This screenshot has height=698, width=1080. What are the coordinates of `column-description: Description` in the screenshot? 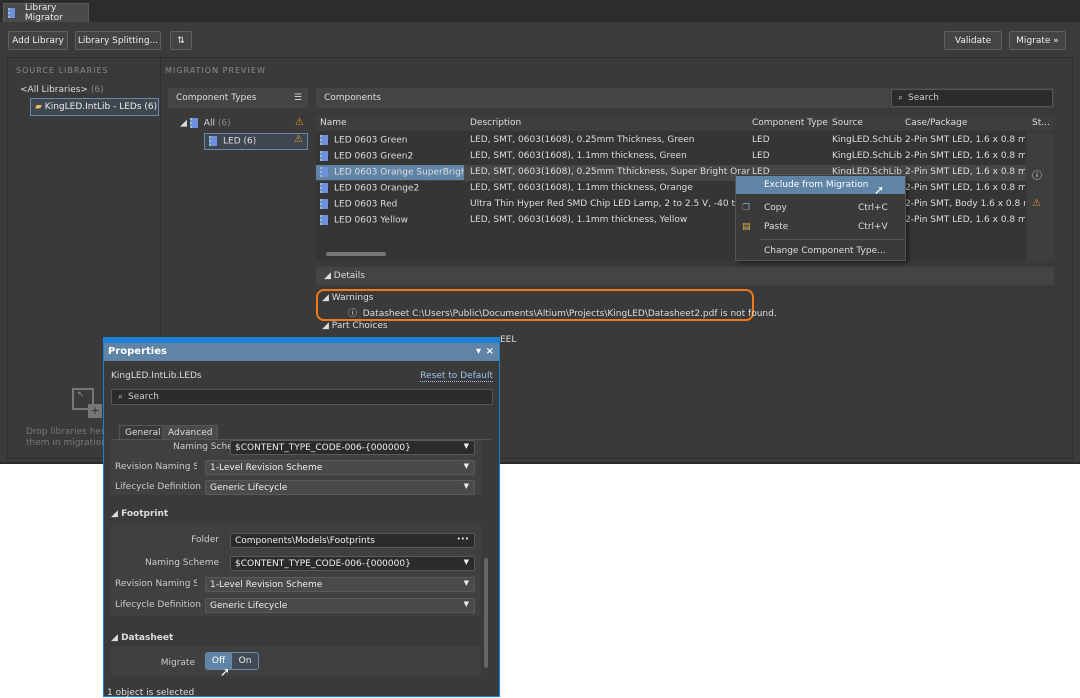 It's located at (495, 123).